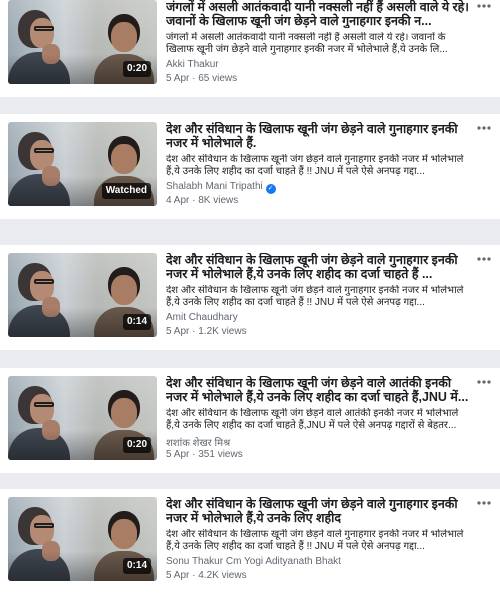 The image size is (500, 594). Describe the element at coordinates (204, 454) in the screenshot. I see `video-meta: 5 Apr · 351 views` at that location.